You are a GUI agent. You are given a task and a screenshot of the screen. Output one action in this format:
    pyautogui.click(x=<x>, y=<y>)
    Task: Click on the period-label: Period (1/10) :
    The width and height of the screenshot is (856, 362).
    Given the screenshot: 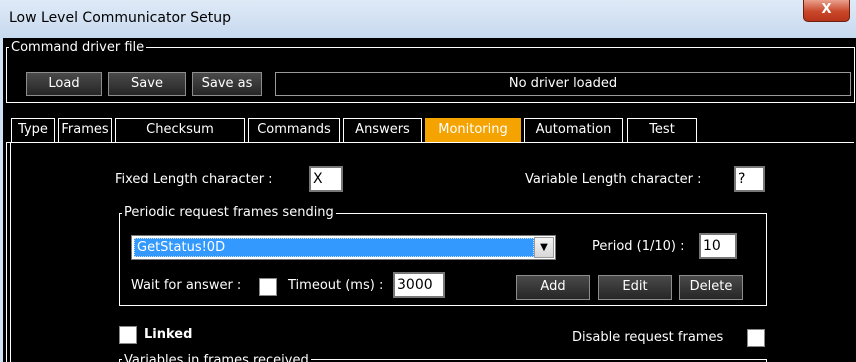 What is the action you would take?
    pyautogui.click(x=638, y=246)
    